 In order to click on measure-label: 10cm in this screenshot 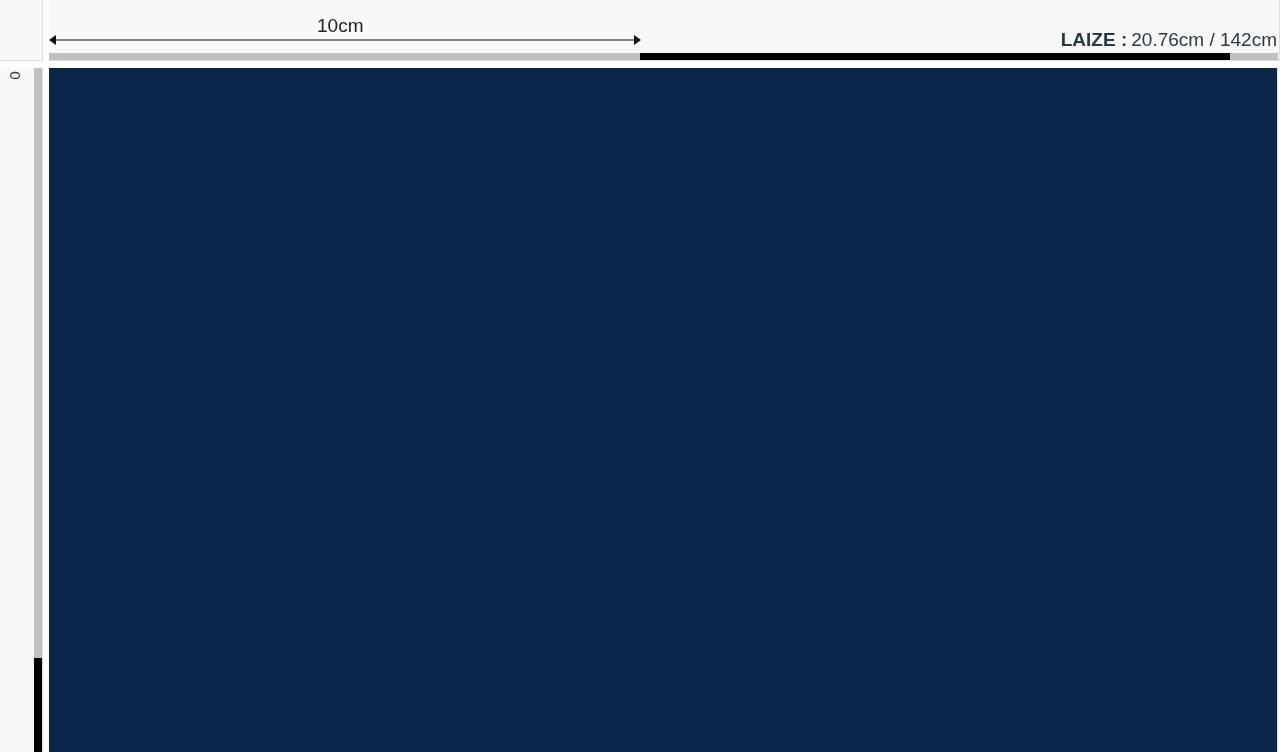, I will do `click(340, 26)`.